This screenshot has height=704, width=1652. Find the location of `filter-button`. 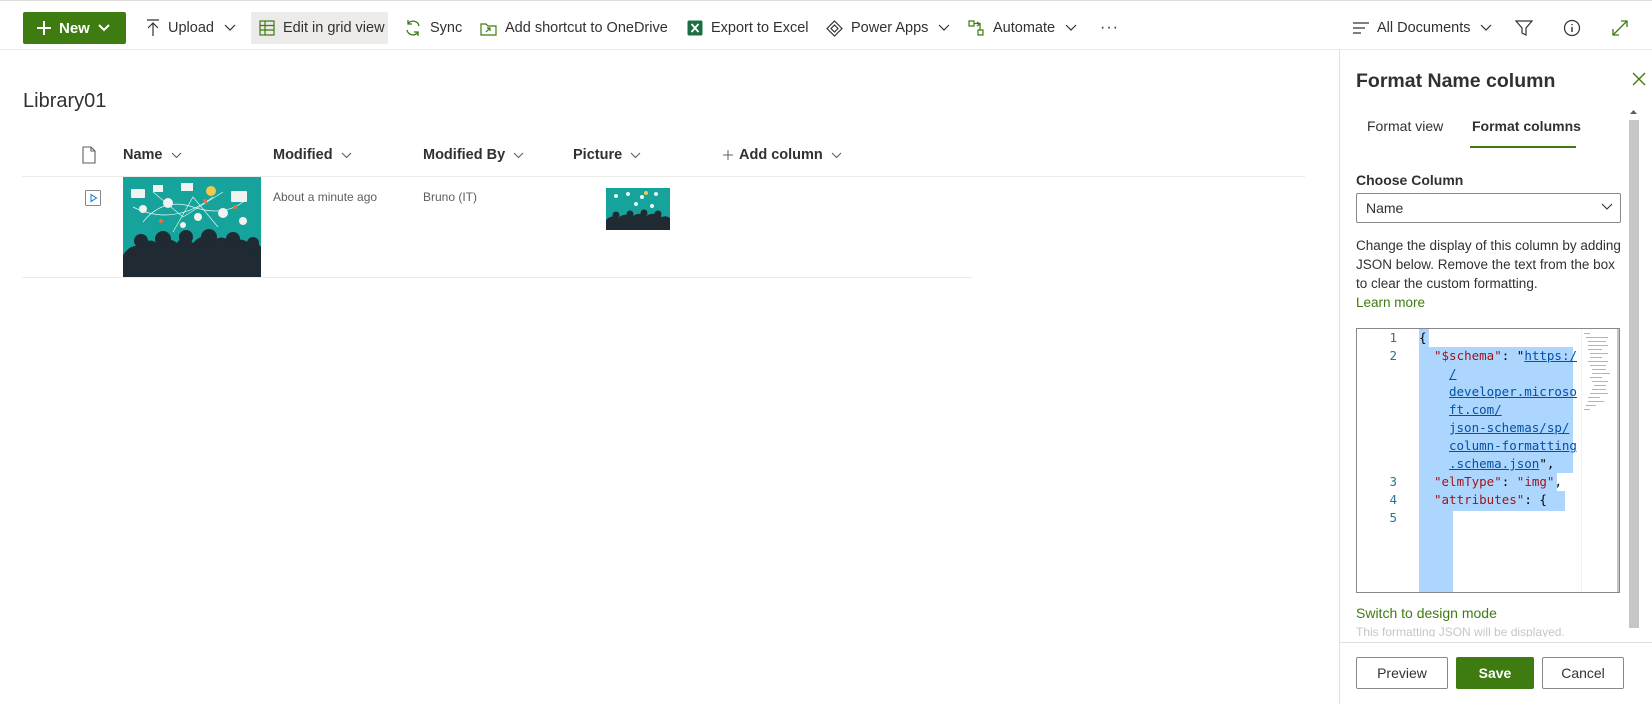

filter-button is located at coordinates (1524, 28).